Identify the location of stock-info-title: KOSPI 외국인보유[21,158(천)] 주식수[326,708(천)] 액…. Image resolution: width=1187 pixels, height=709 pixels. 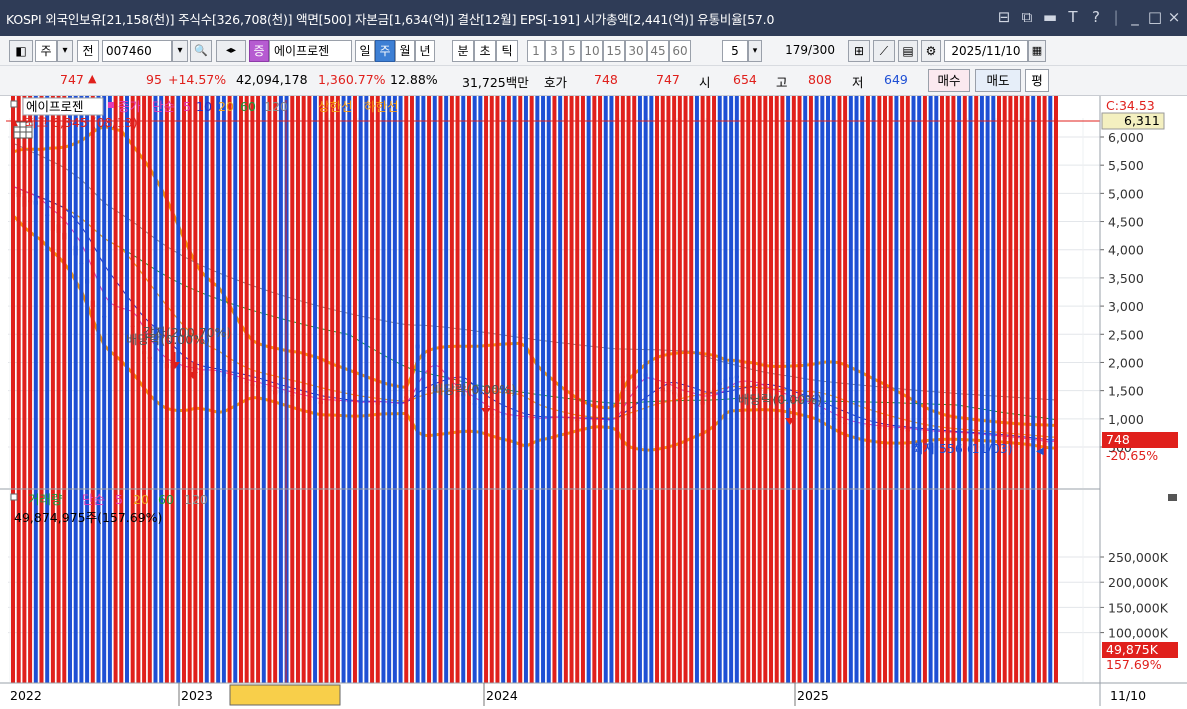
(390, 19).